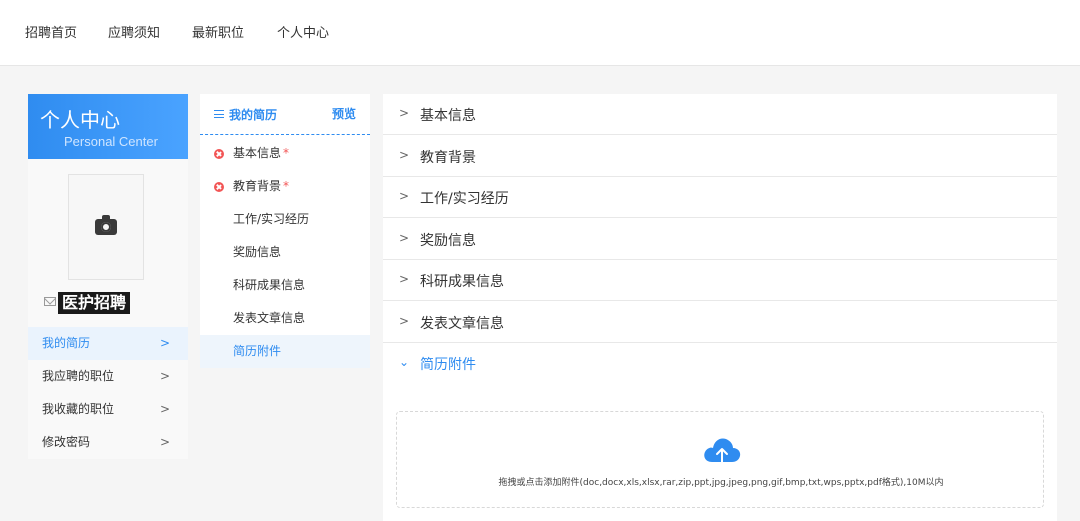  I want to click on accordion-label: 简历附件, so click(448, 365).